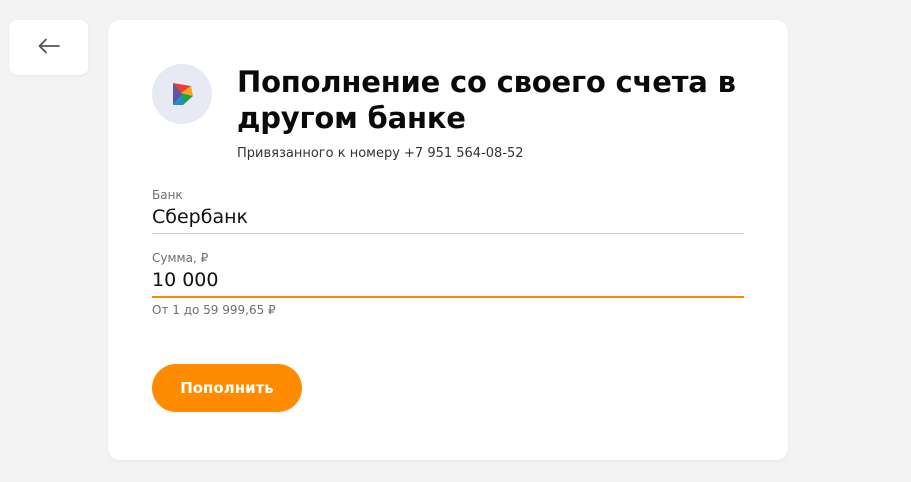 This screenshot has width=911, height=482. What do you see at coordinates (167, 195) in the screenshot?
I see `bank-label: Банк` at bounding box center [167, 195].